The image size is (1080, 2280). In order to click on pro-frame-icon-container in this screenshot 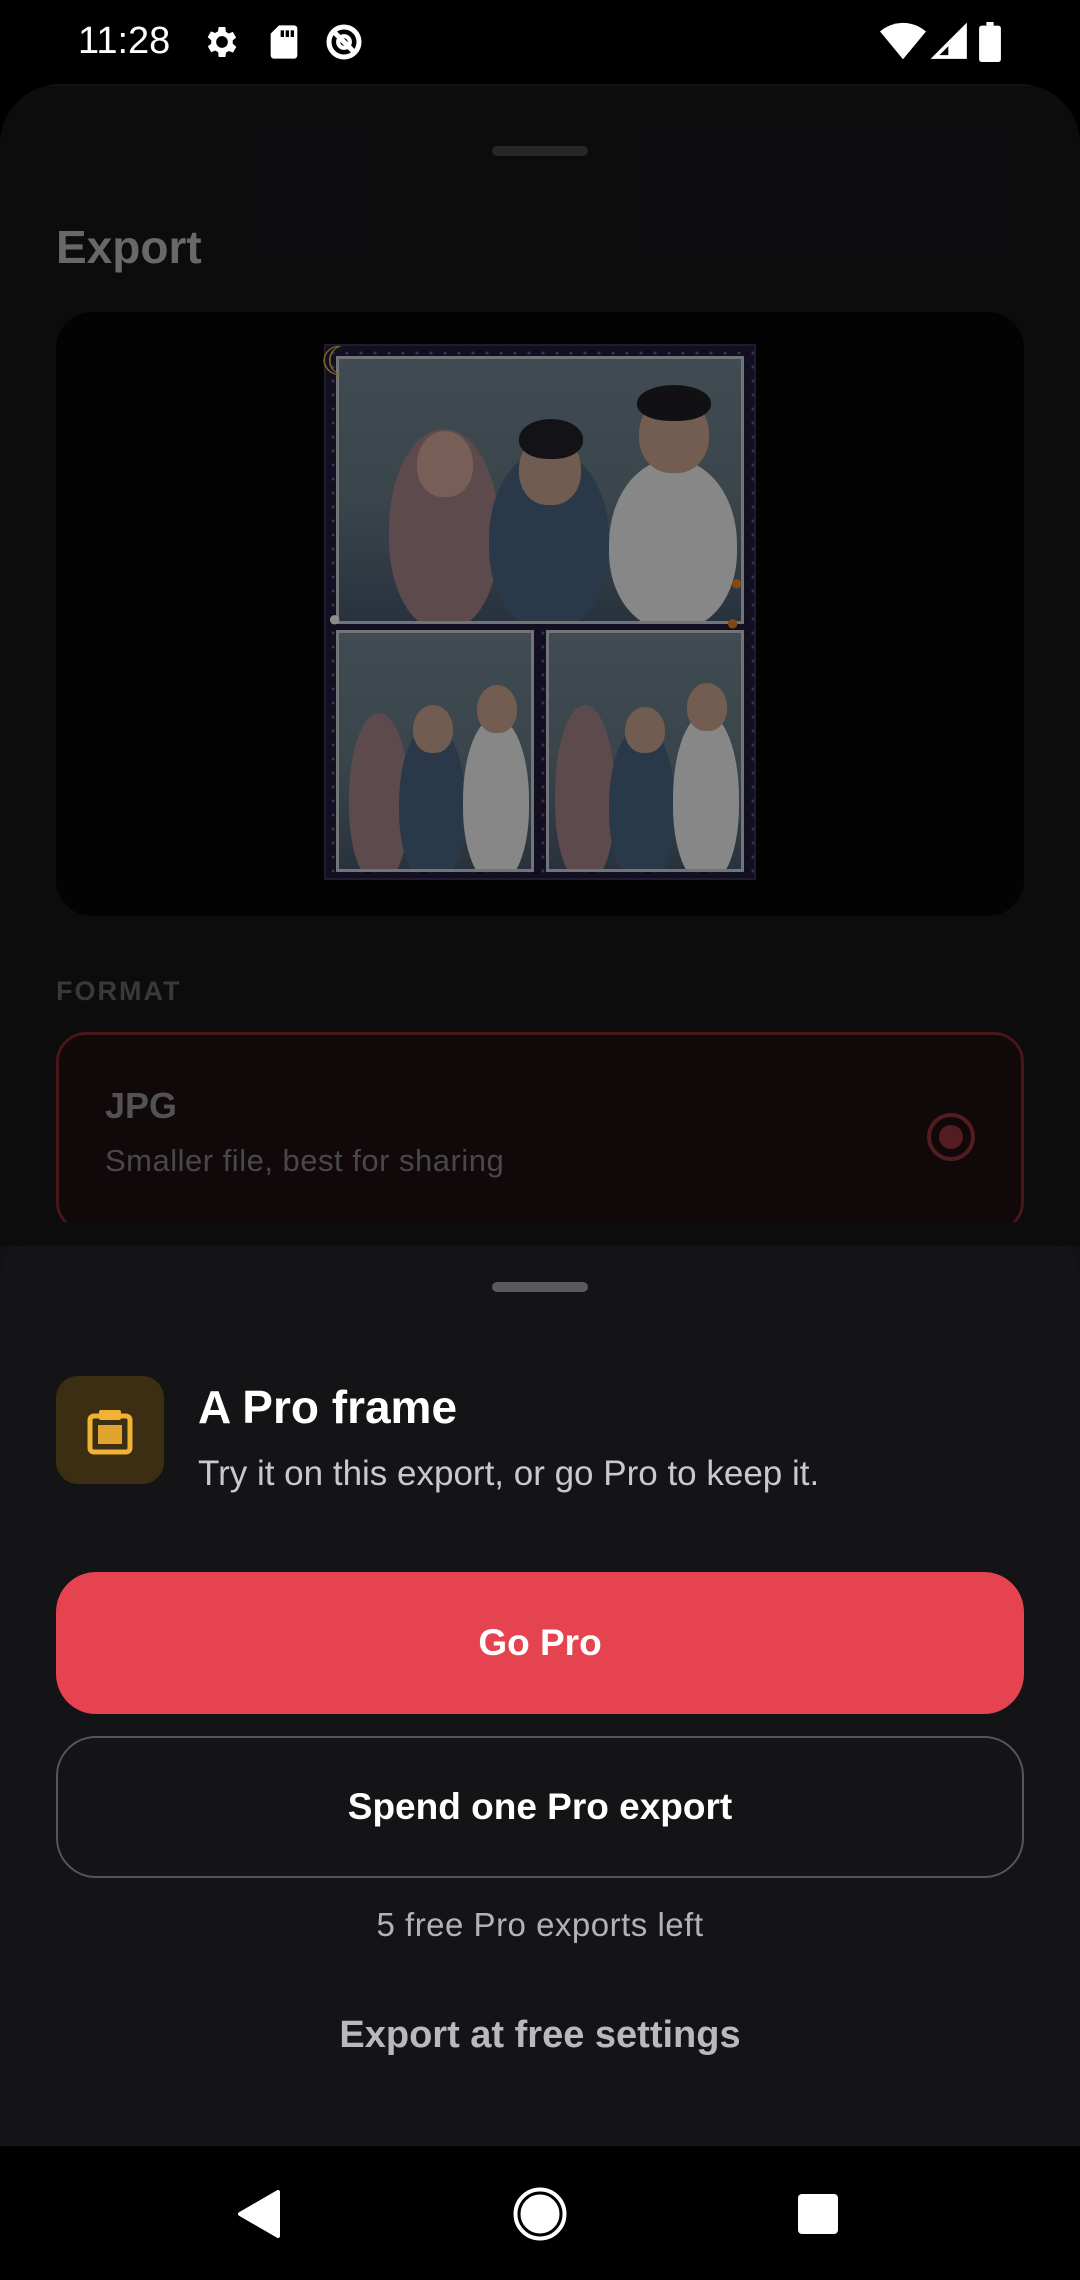, I will do `click(110, 1430)`.